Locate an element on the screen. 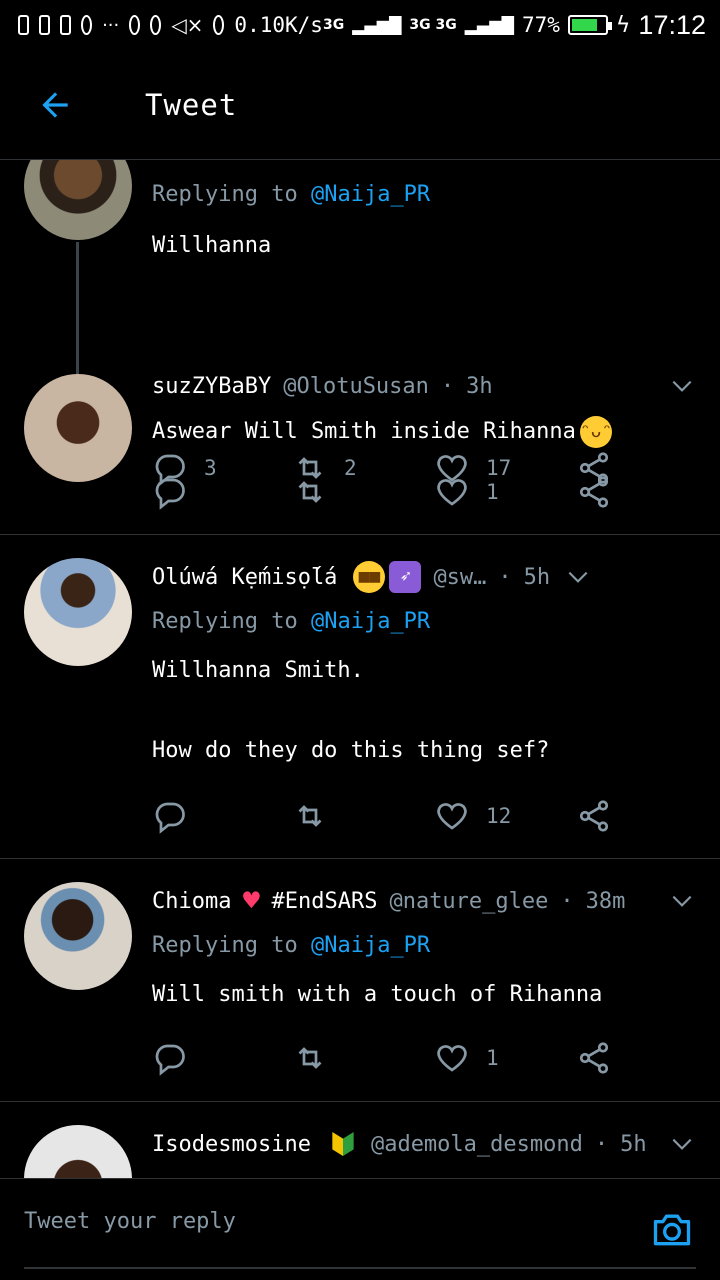  beginner-badge-emoji is located at coordinates (343, 1144).